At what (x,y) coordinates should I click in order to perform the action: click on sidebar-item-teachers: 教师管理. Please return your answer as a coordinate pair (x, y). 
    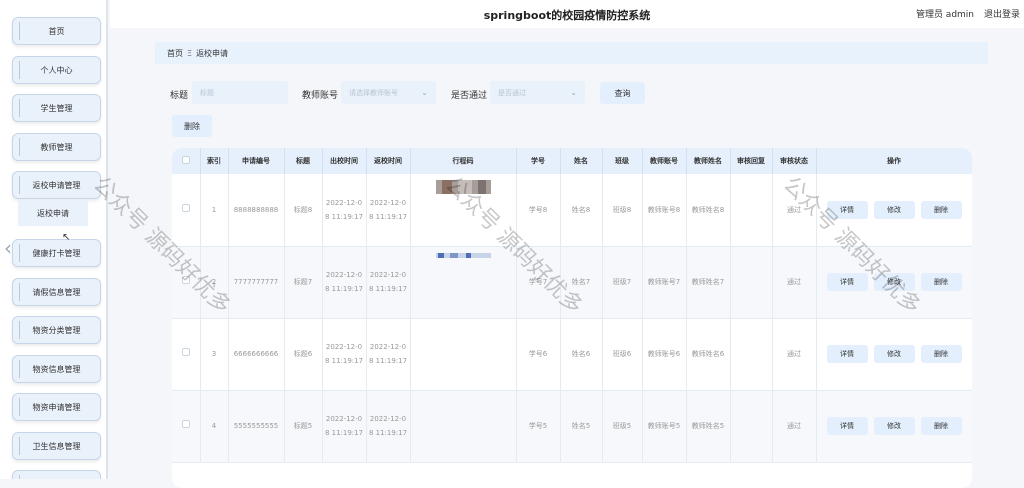
    Looking at the image, I should click on (56, 147).